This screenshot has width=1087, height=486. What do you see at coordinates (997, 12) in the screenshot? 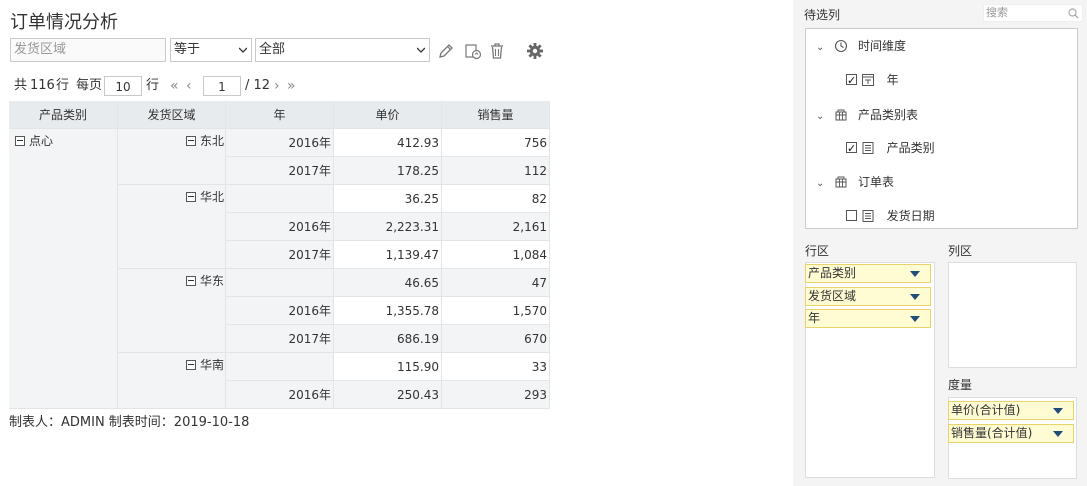
I see `search-placeholder: 搜索` at bounding box center [997, 12].